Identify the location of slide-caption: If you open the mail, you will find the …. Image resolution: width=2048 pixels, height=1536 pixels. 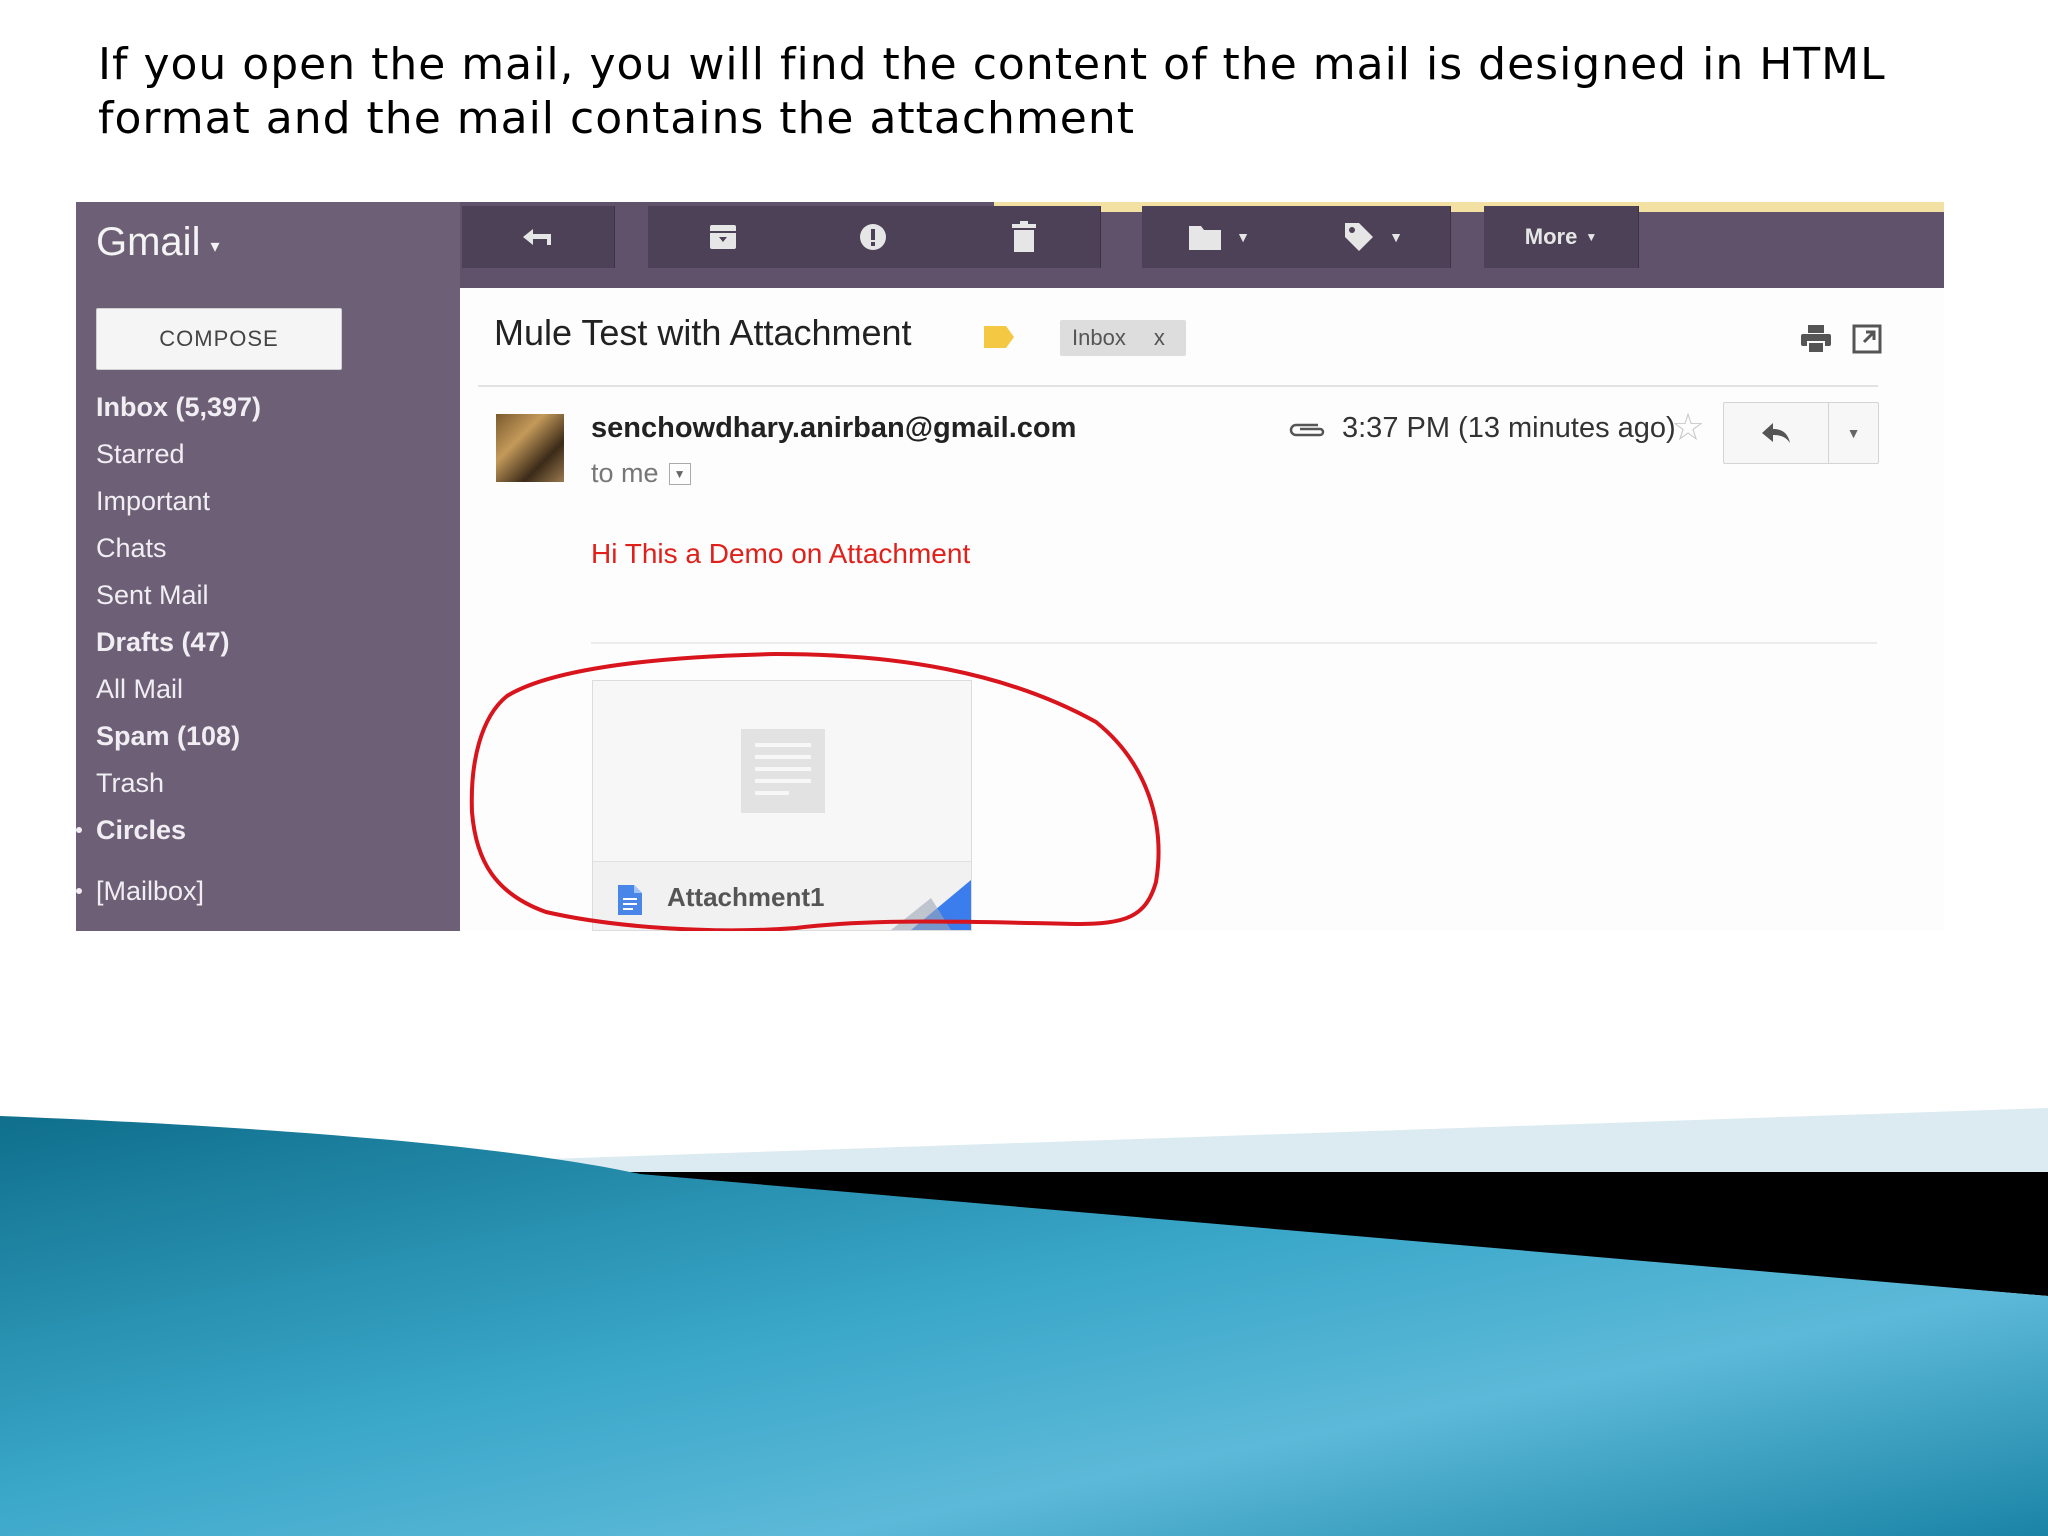
(992, 91).